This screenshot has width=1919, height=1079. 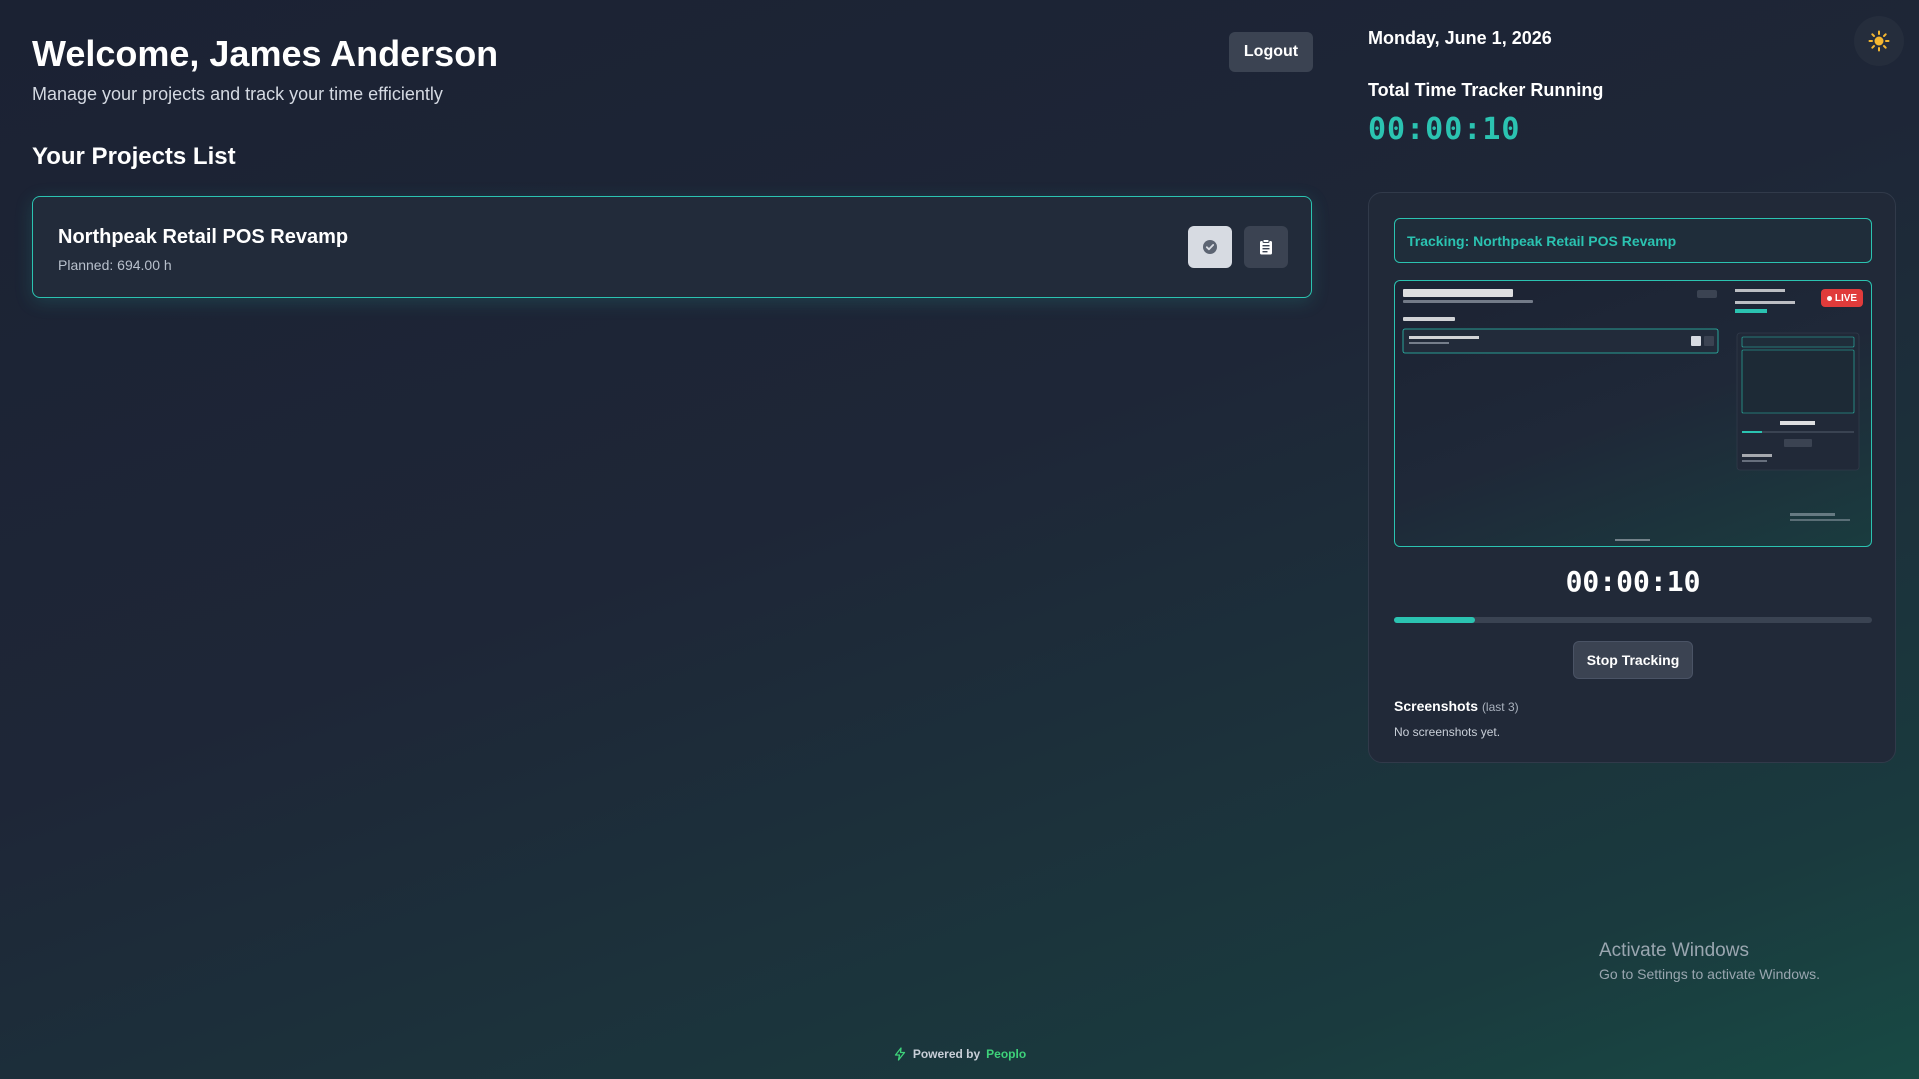 I want to click on watermark-title: Activate Windows, so click(x=1674, y=950).